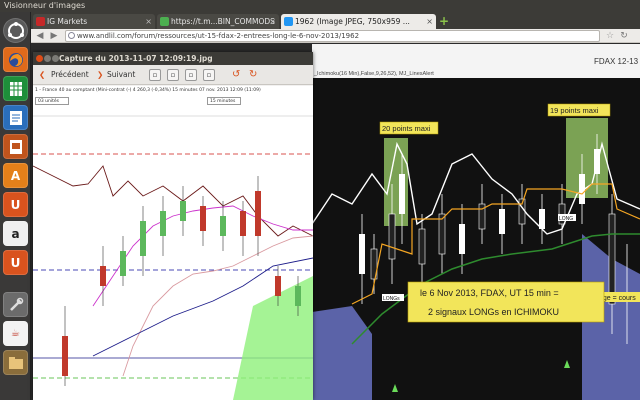  I want to click on fullscreen-icon: ▫, so click(209, 75).